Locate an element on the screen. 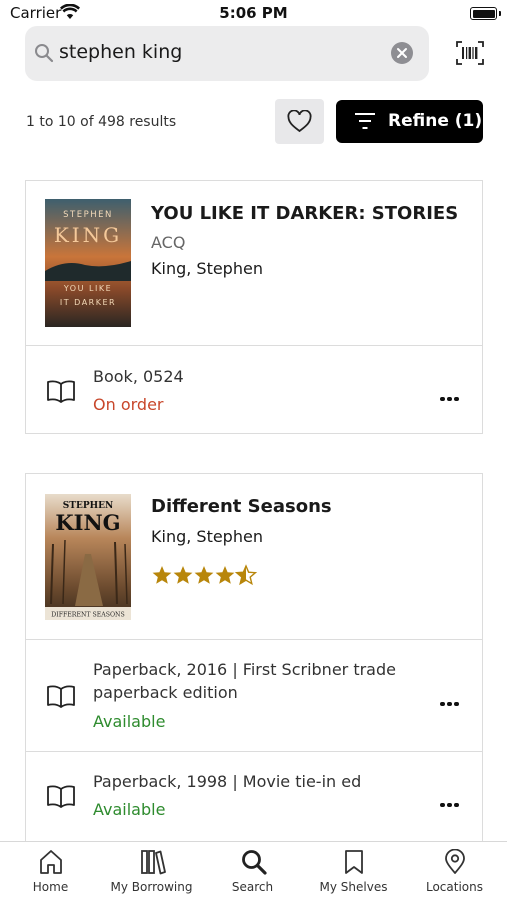 The width and height of the screenshot is (507, 900). battery-cap is located at coordinates (500, 13).